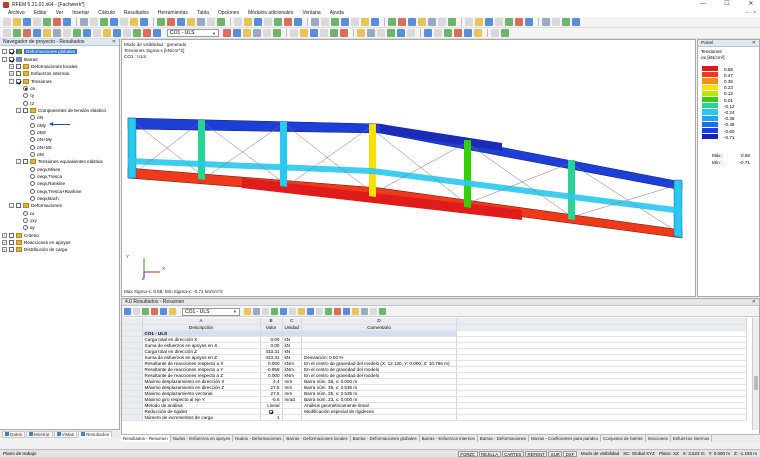 The width and height of the screenshot is (760, 457). Describe the element at coordinates (259, 438) in the screenshot. I see `result-tab-2: Nudos - Deformaciones` at that location.